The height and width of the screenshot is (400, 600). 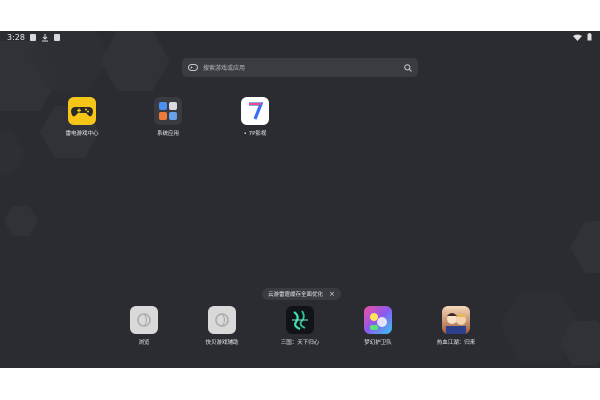 I want to click on close-icon: ×, so click(x=332, y=294).